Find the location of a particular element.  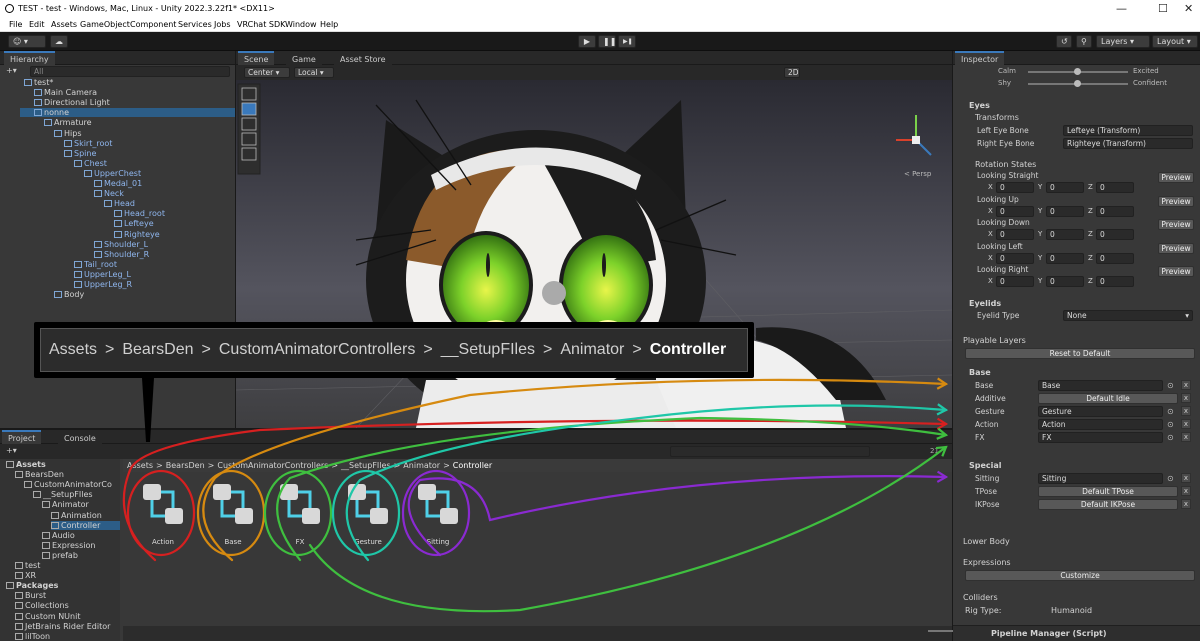

hierarchy-row: Spine is located at coordinates (80, 153).